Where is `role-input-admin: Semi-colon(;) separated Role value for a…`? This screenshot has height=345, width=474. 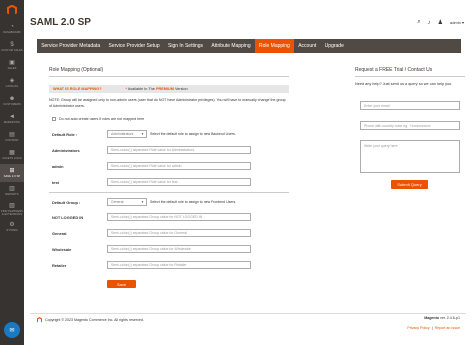 role-input-admin: Semi-colon(;) separated Role value for a… is located at coordinates (179, 166).